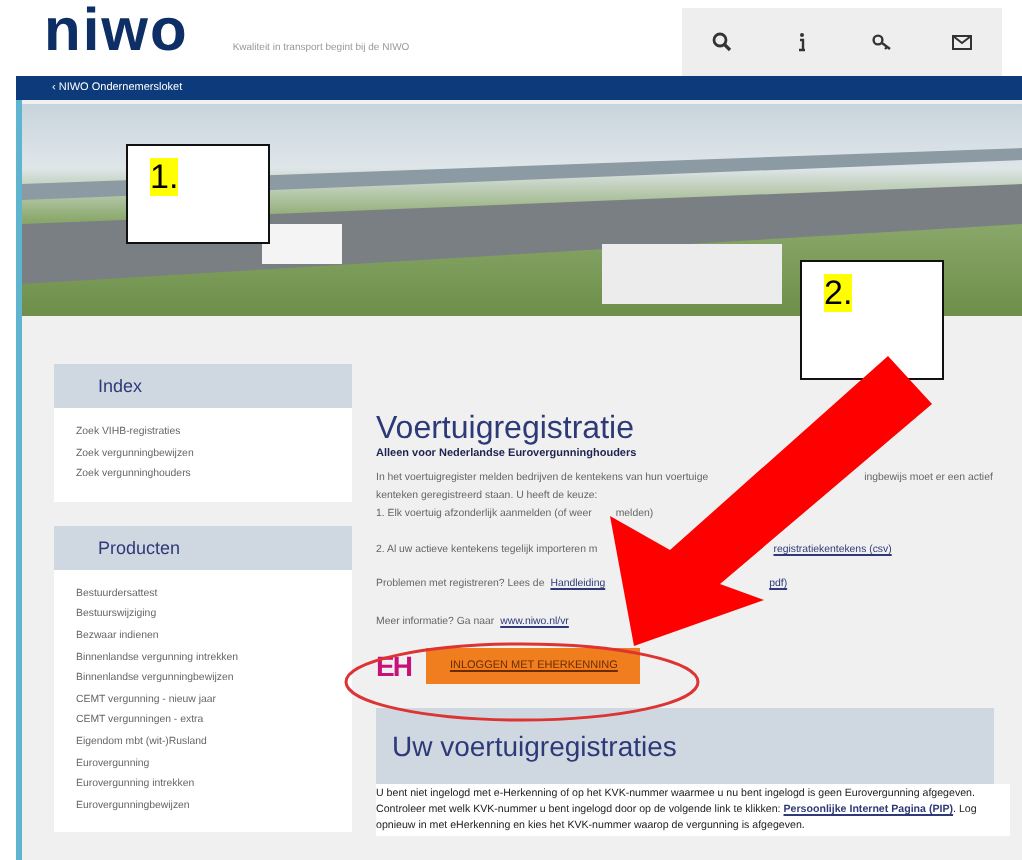 The image size is (1022, 860). Describe the element at coordinates (534, 746) in the screenshot. I see `section-title: Uw voertuigregistraties` at that location.